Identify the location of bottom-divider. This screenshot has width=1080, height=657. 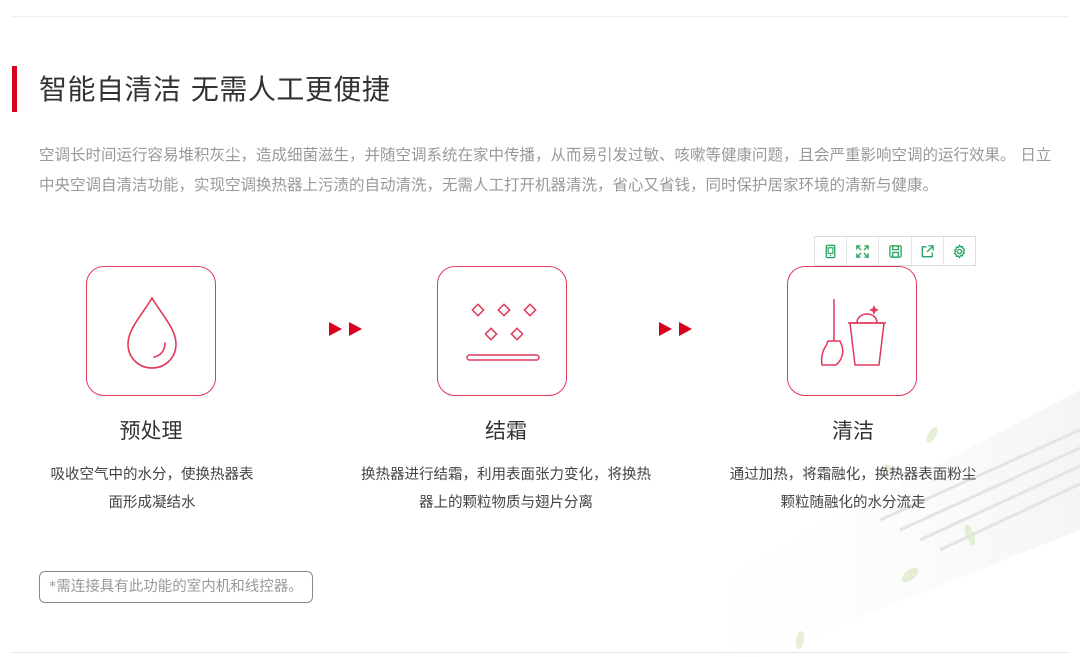
(540, 652).